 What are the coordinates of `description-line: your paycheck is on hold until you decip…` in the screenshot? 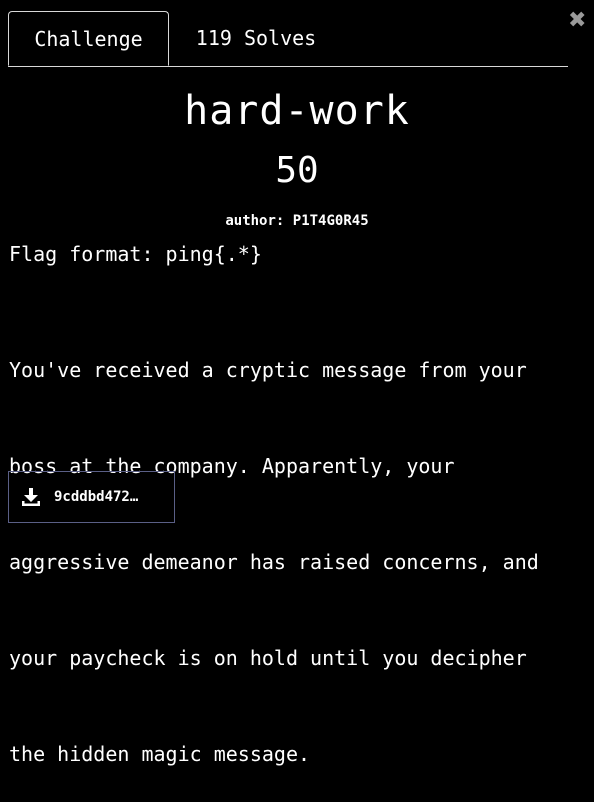 It's located at (268, 658).